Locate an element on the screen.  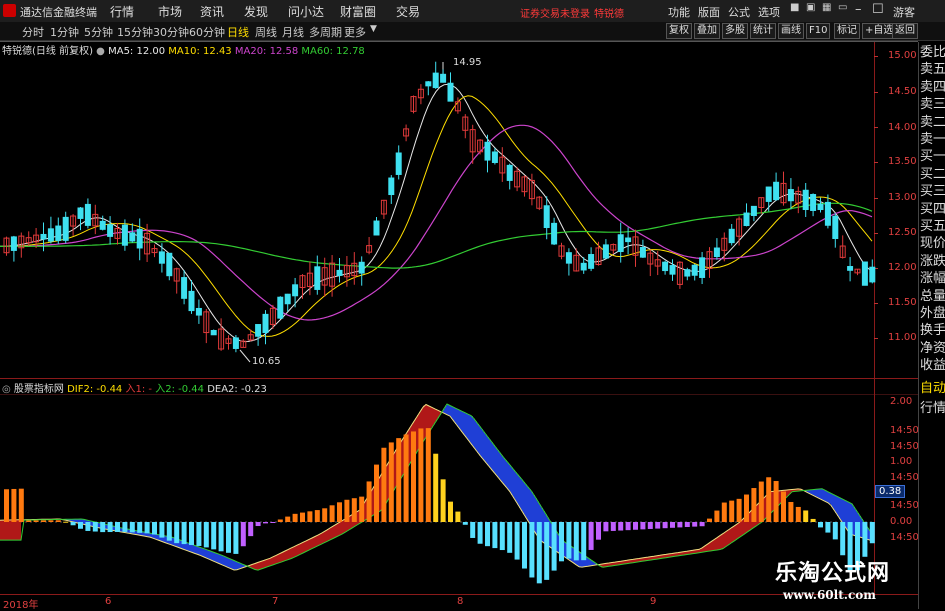
side-panel-item: 卖四 is located at coordinates (932, 87).